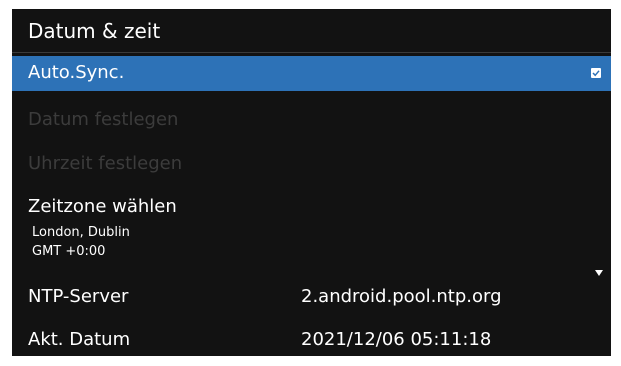 The image size is (621, 366). What do you see at coordinates (69, 251) in the screenshot?
I see `time-zone-offset: GMT +0:00` at bounding box center [69, 251].